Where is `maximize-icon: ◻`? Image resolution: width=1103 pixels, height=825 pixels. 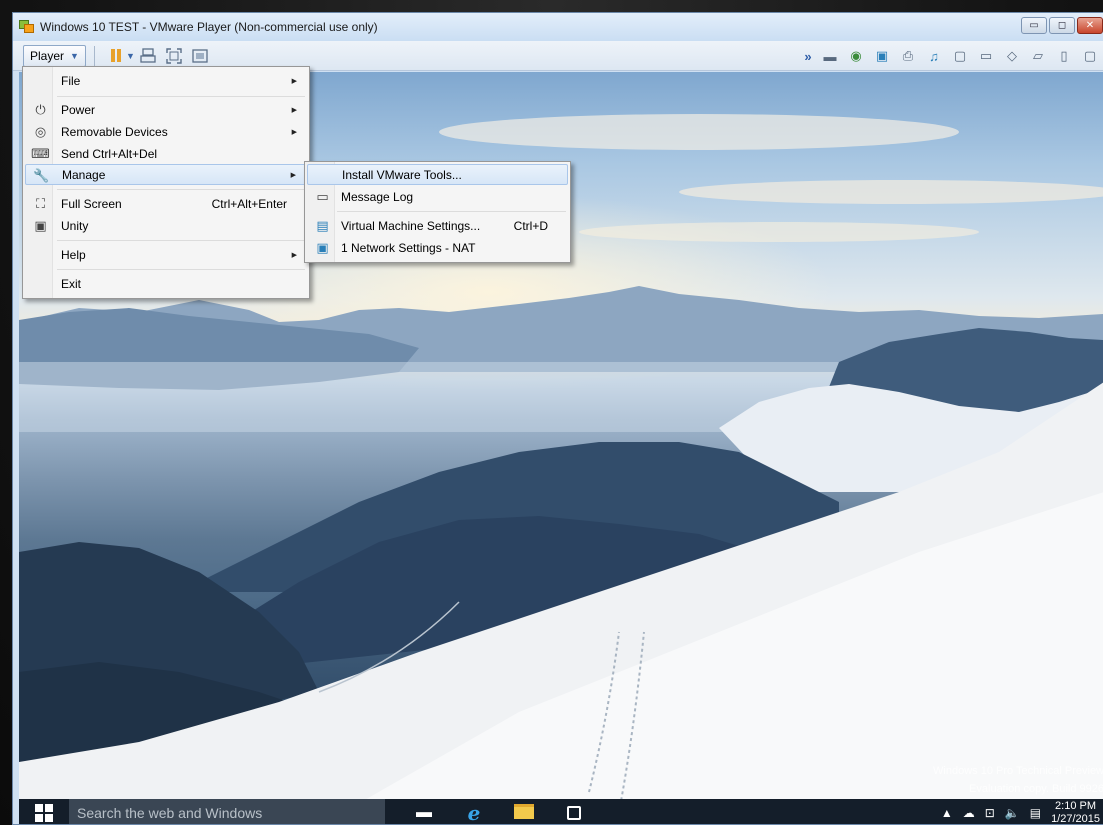
maximize-icon: ◻ is located at coordinates (1062, 25).